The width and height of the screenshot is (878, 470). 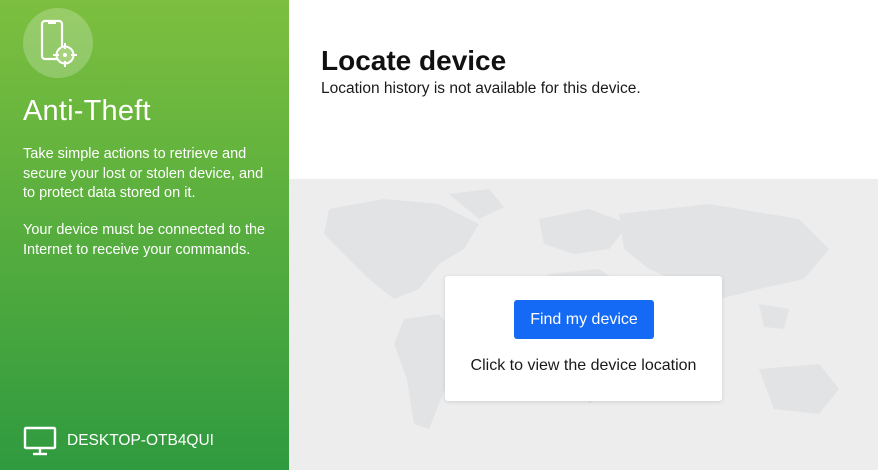 I want to click on sidebar-title: Anti-Theft, so click(x=87, y=111).